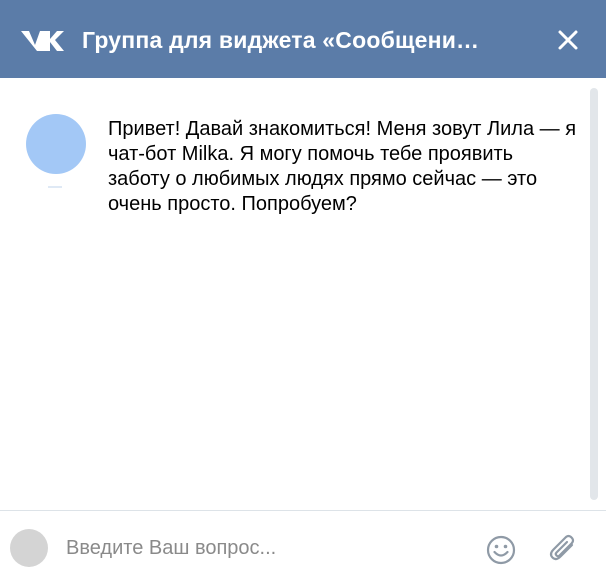  I want to click on bot-avatar, so click(56, 144).